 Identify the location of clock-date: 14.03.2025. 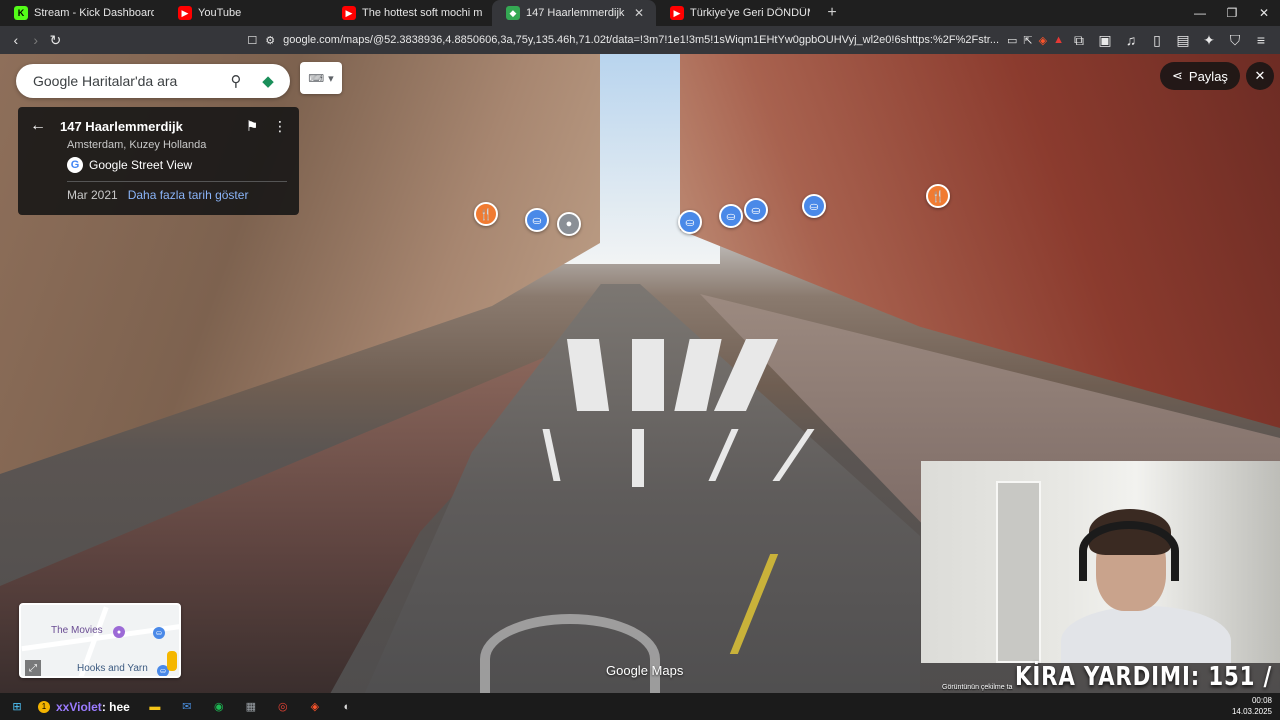
(1251, 711).